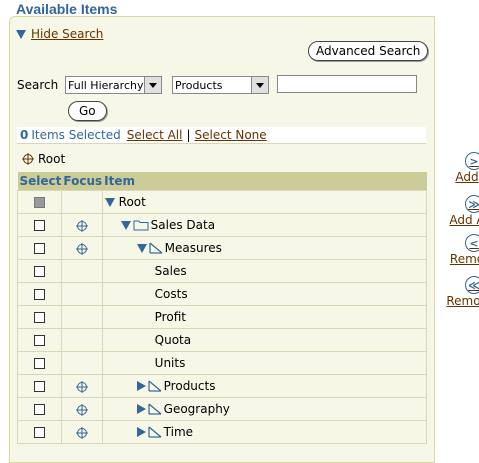  Describe the element at coordinates (222, 317) in the screenshot. I see `table-row: Profit` at that location.